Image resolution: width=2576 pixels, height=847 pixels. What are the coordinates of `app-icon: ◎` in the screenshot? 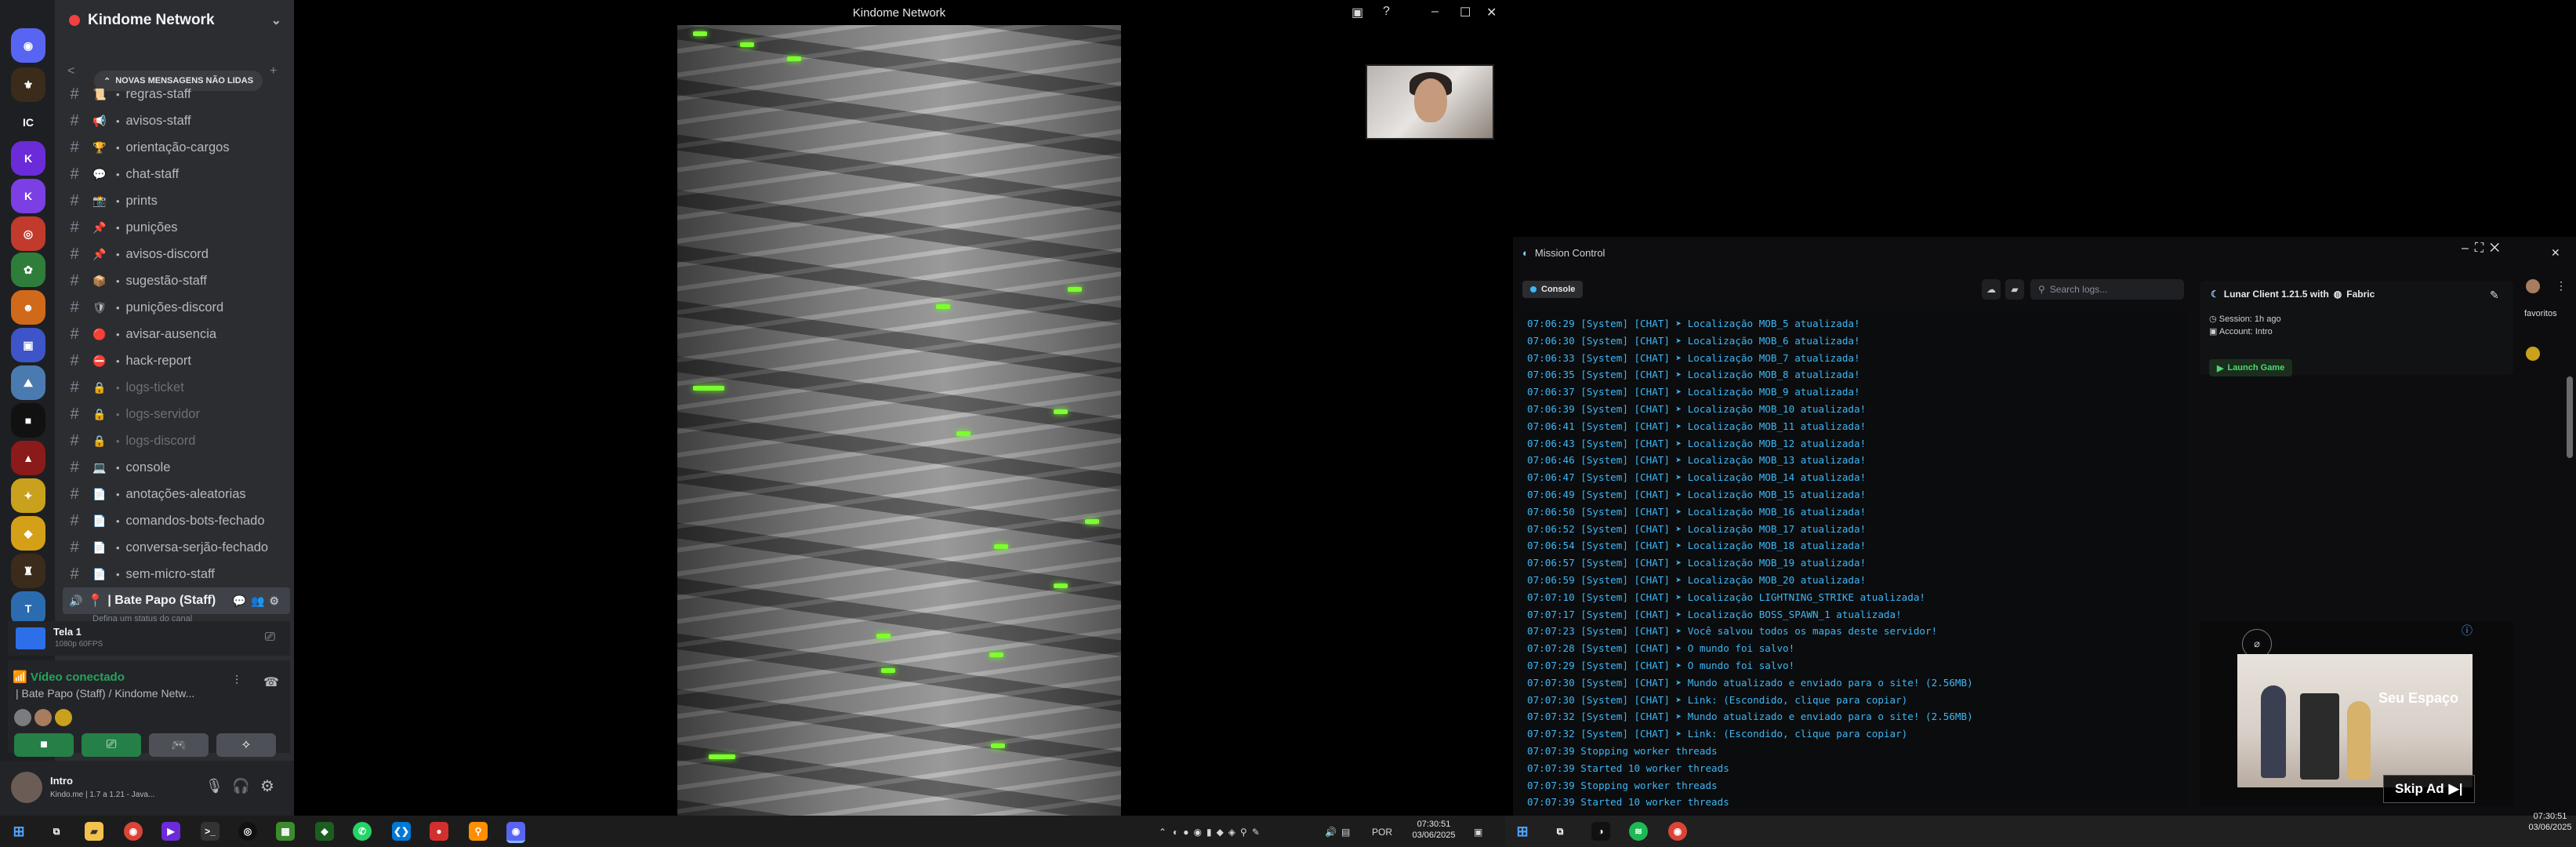 It's located at (248, 831).